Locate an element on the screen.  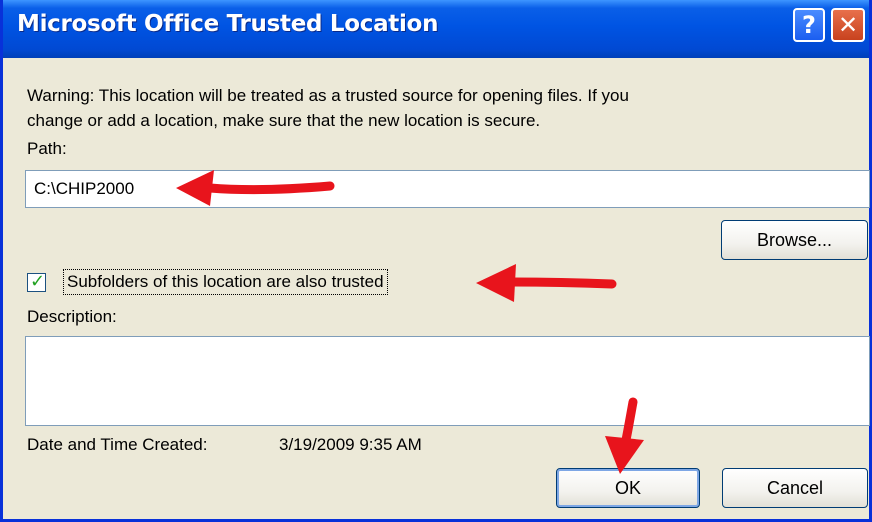
arrow-path-annotation is located at coordinates (255, 188).